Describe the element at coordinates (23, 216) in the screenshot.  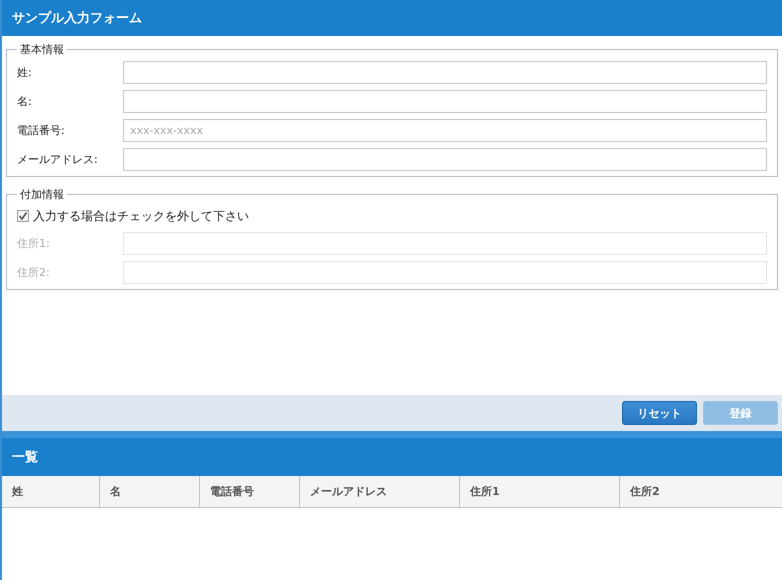
I see `checkbox` at that location.